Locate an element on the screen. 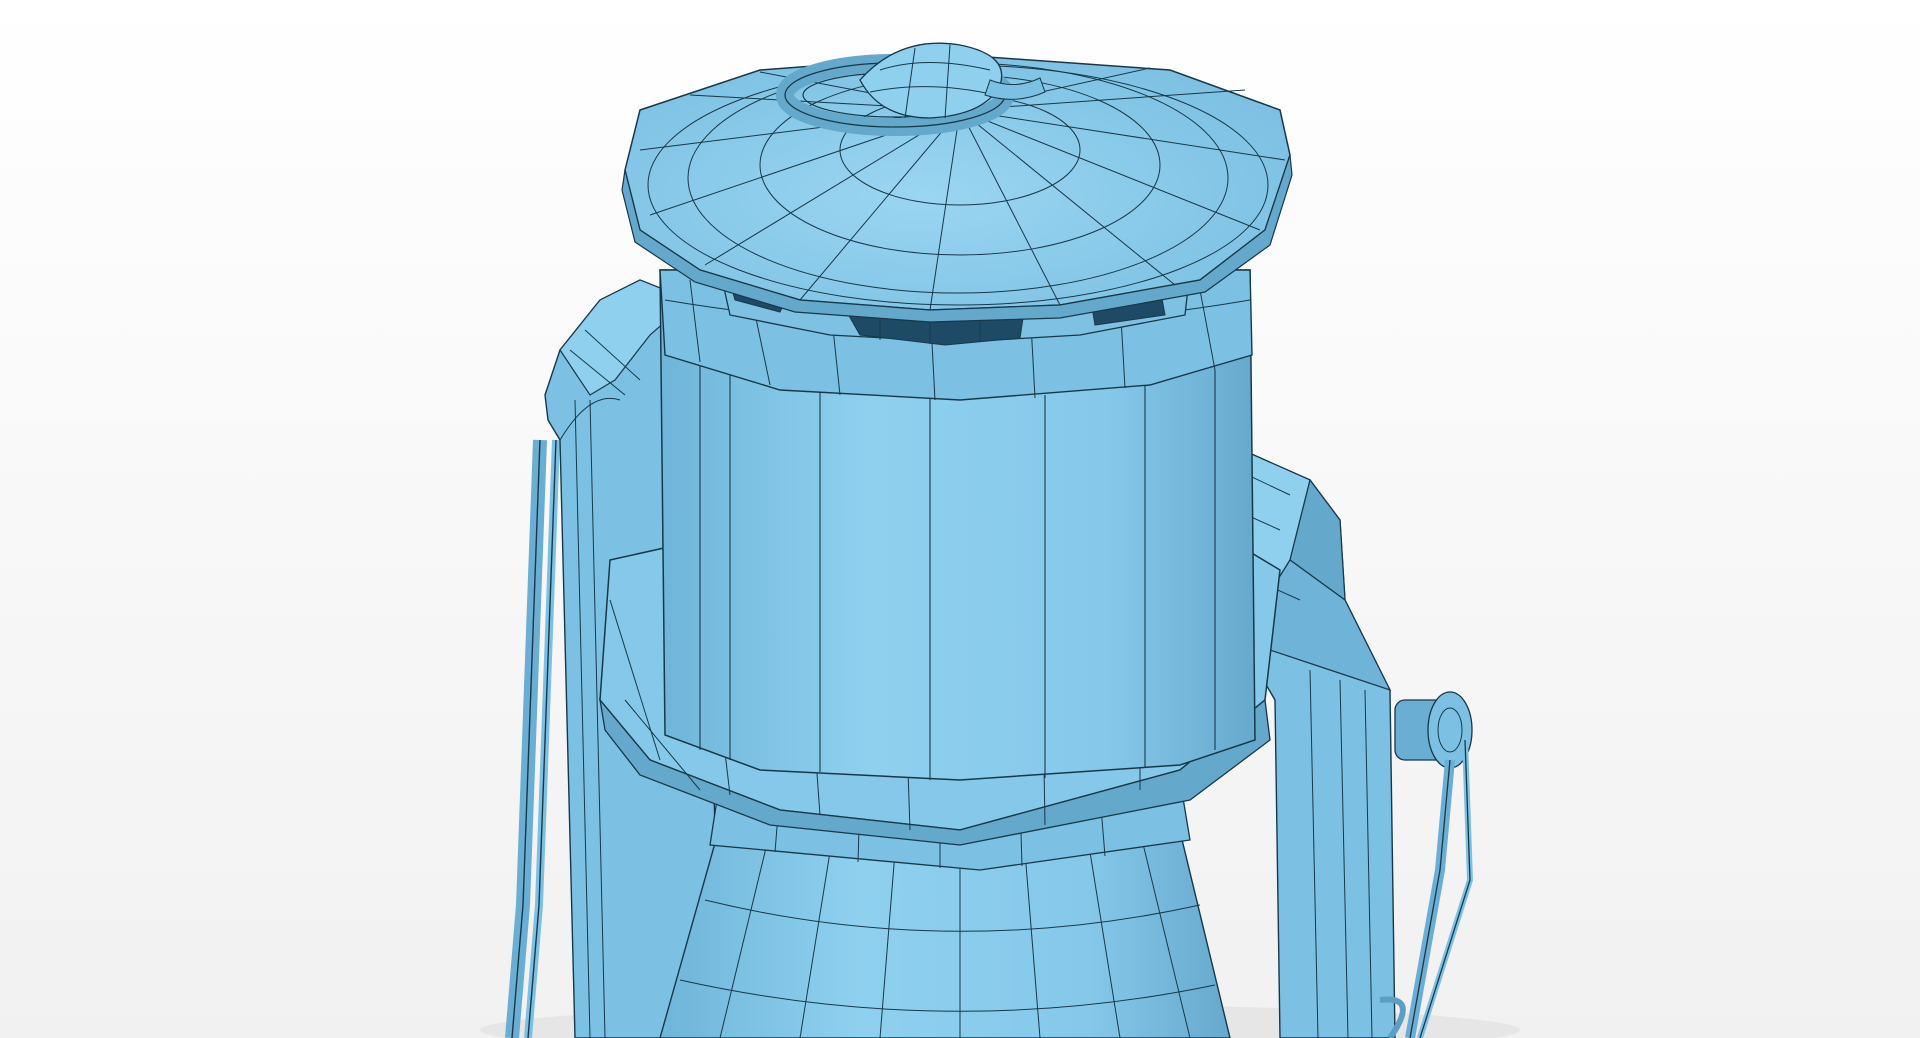 The image size is (1920, 1038). hinge-bracket is located at coordinates (1433, 730).